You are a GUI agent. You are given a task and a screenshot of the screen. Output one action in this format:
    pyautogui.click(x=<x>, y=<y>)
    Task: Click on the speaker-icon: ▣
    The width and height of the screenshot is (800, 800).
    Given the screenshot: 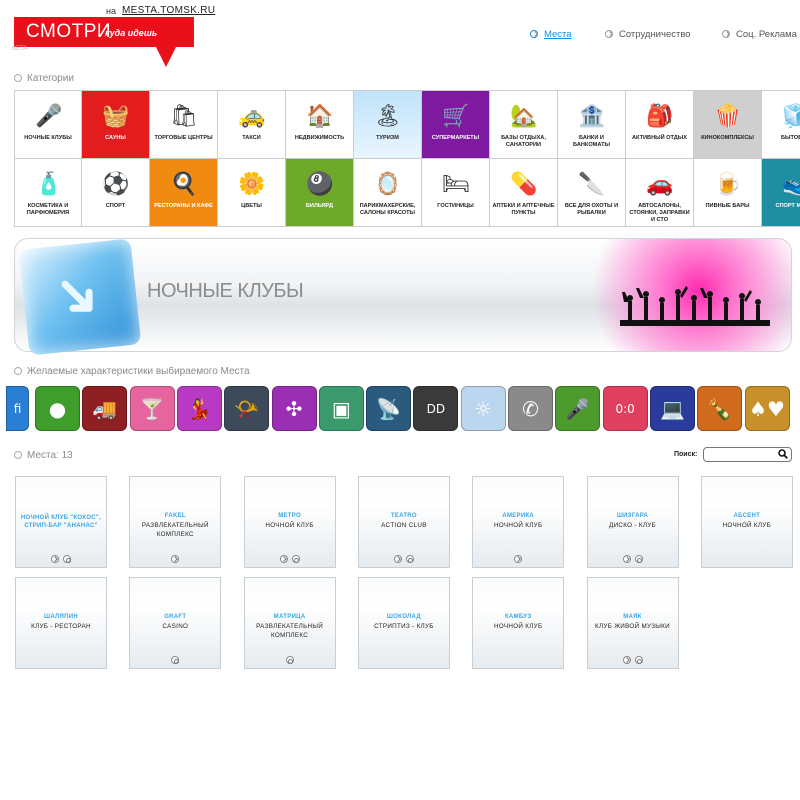 What is the action you would take?
    pyautogui.click(x=341, y=408)
    